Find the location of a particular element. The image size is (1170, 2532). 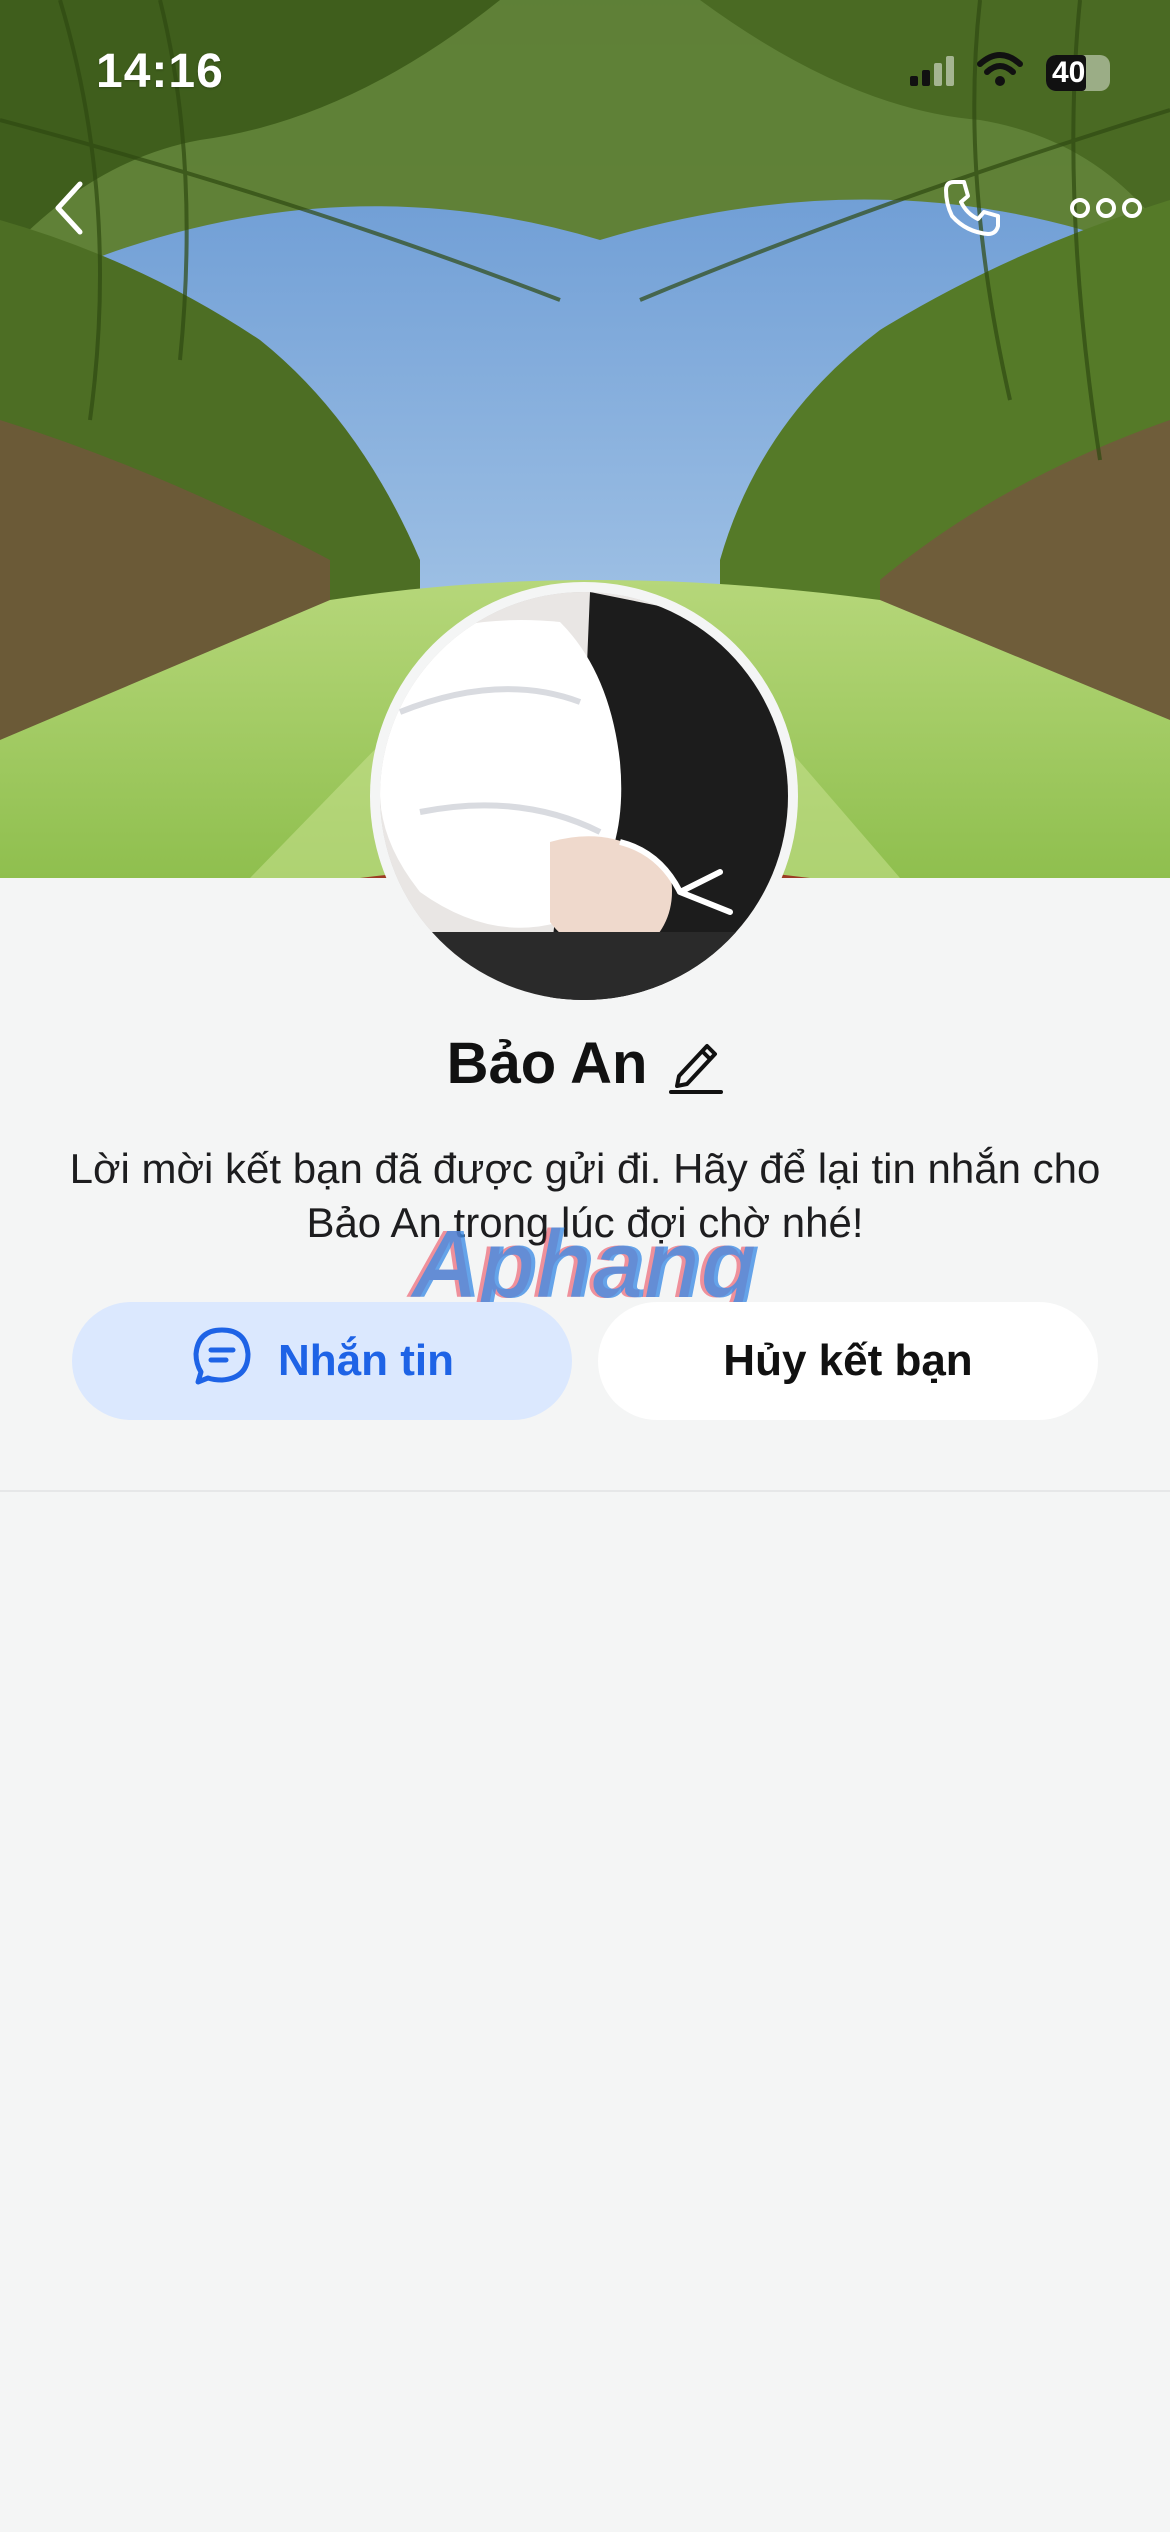

cancel-friend-request-label: Hủy kết bạn is located at coordinates (848, 1360).